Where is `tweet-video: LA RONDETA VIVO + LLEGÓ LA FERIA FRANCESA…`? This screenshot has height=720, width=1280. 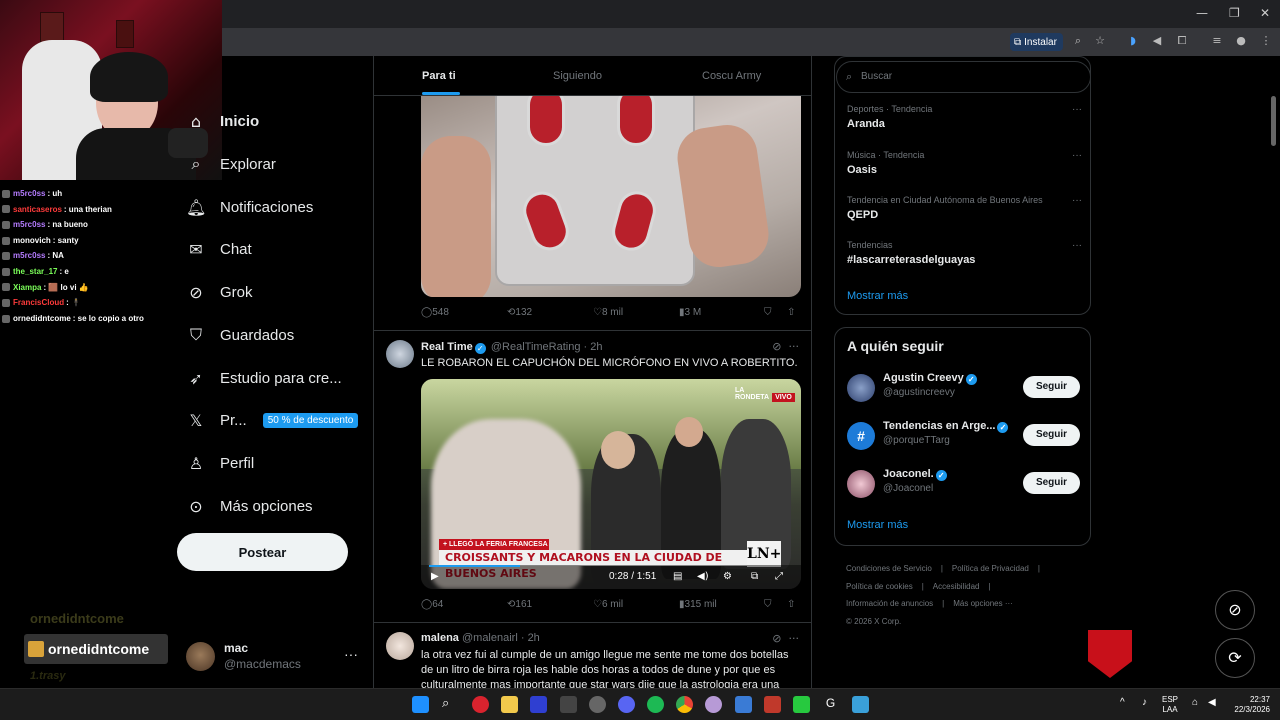 tweet-video: LA RONDETA VIVO + LLEGÓ LA FERIA FRANCESA… is located at coordinates (611, 484).